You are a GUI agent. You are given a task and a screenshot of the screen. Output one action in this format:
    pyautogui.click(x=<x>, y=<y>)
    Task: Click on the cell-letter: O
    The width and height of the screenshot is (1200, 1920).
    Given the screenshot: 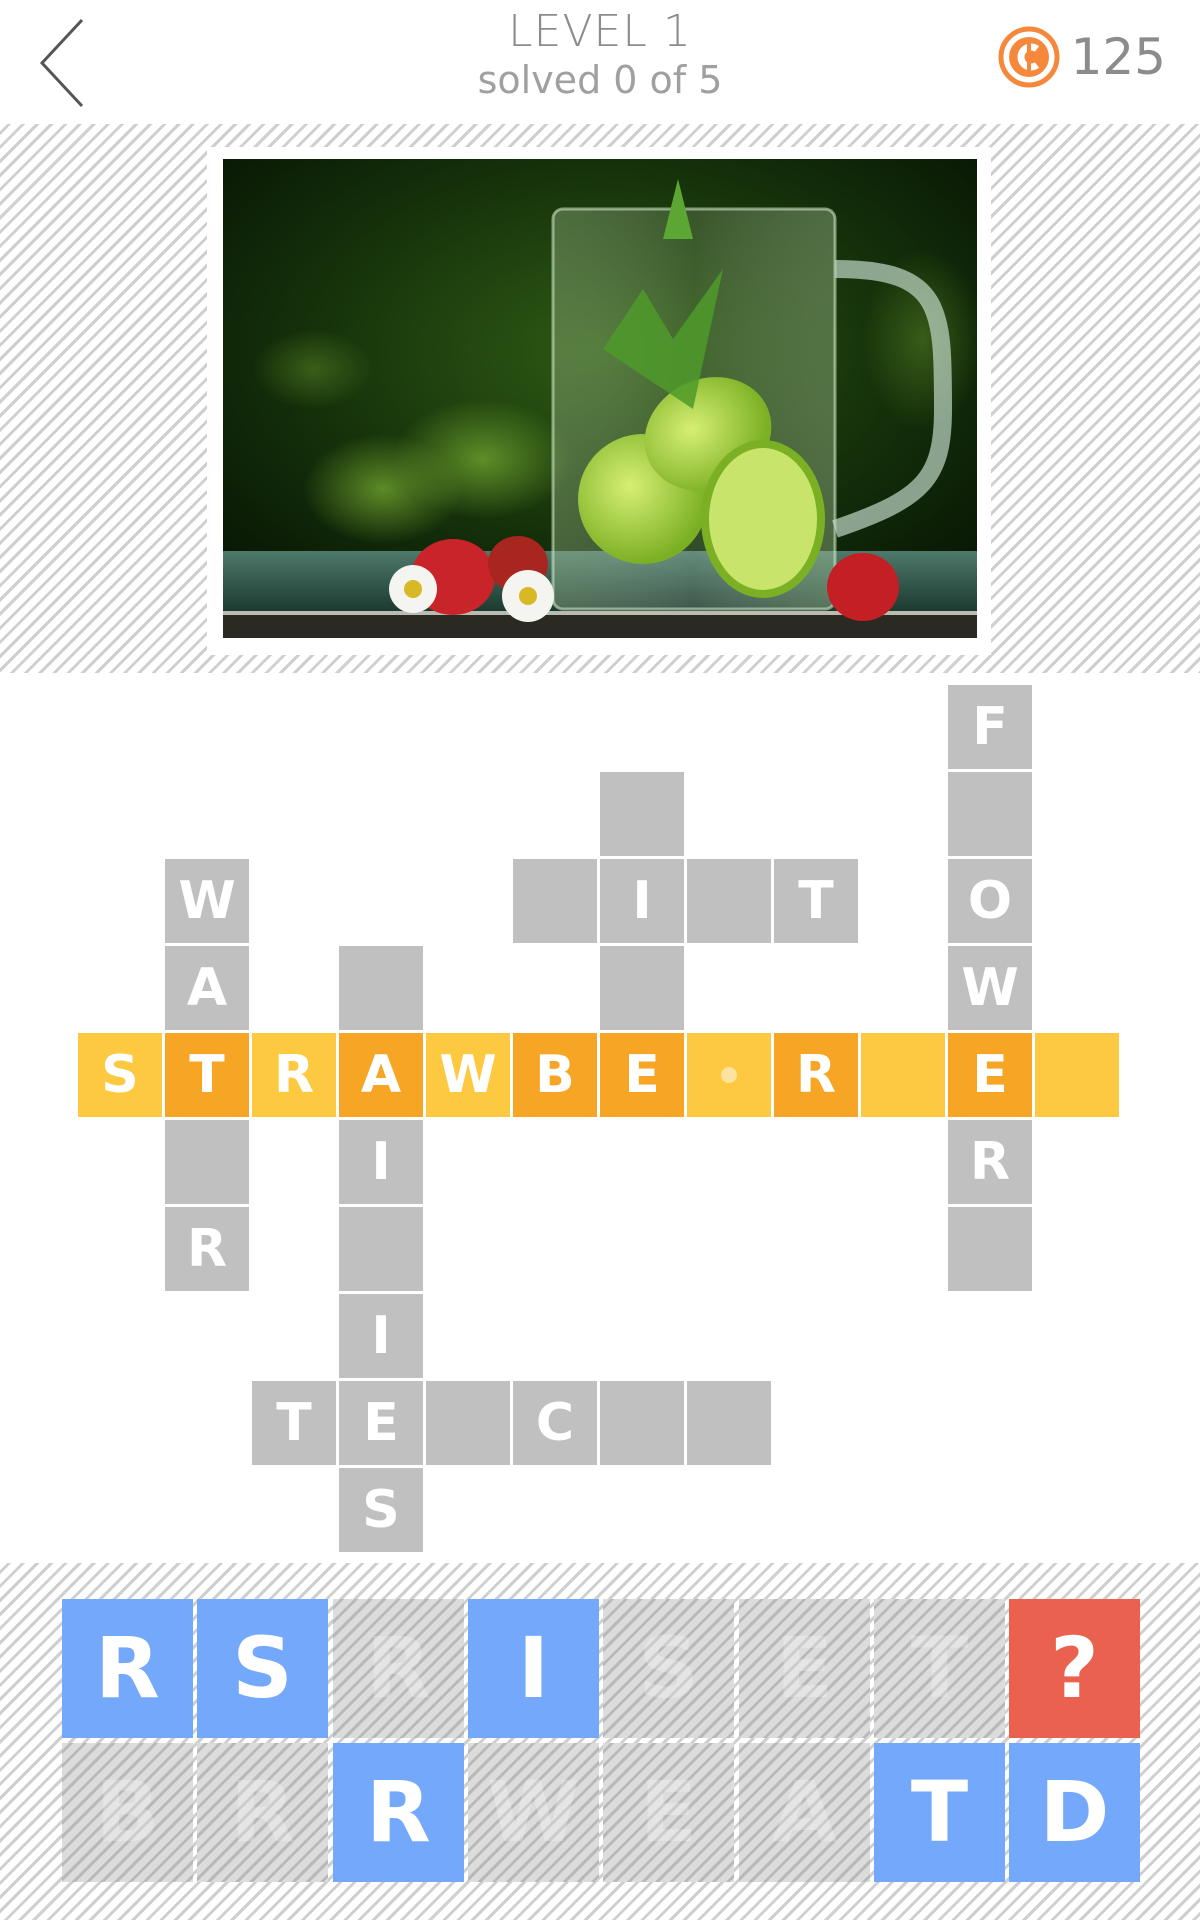 What is the action you would take?
    pyautogui.click(x=990, y=901)
    